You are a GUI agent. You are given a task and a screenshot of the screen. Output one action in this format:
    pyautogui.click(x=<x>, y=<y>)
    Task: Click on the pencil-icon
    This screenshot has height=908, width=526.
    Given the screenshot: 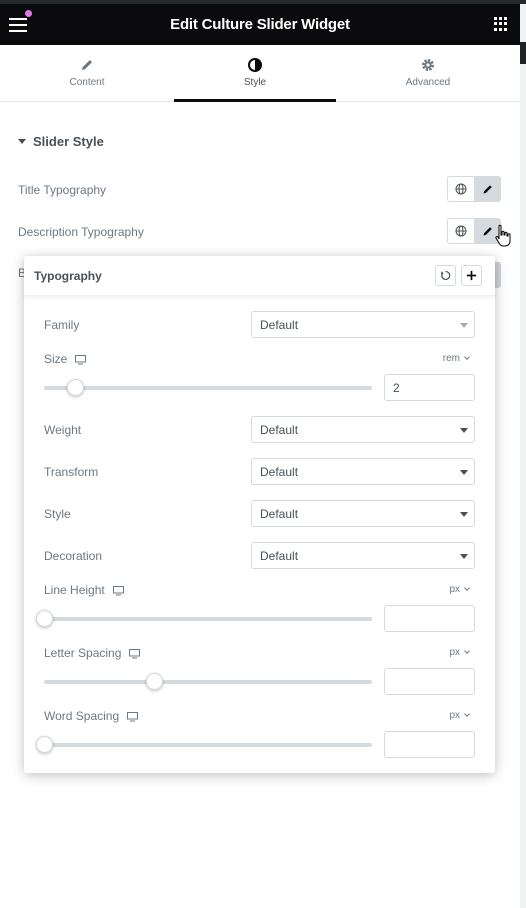 What is the action you would take?
    pyautogui.click(x=87, y=65)
    